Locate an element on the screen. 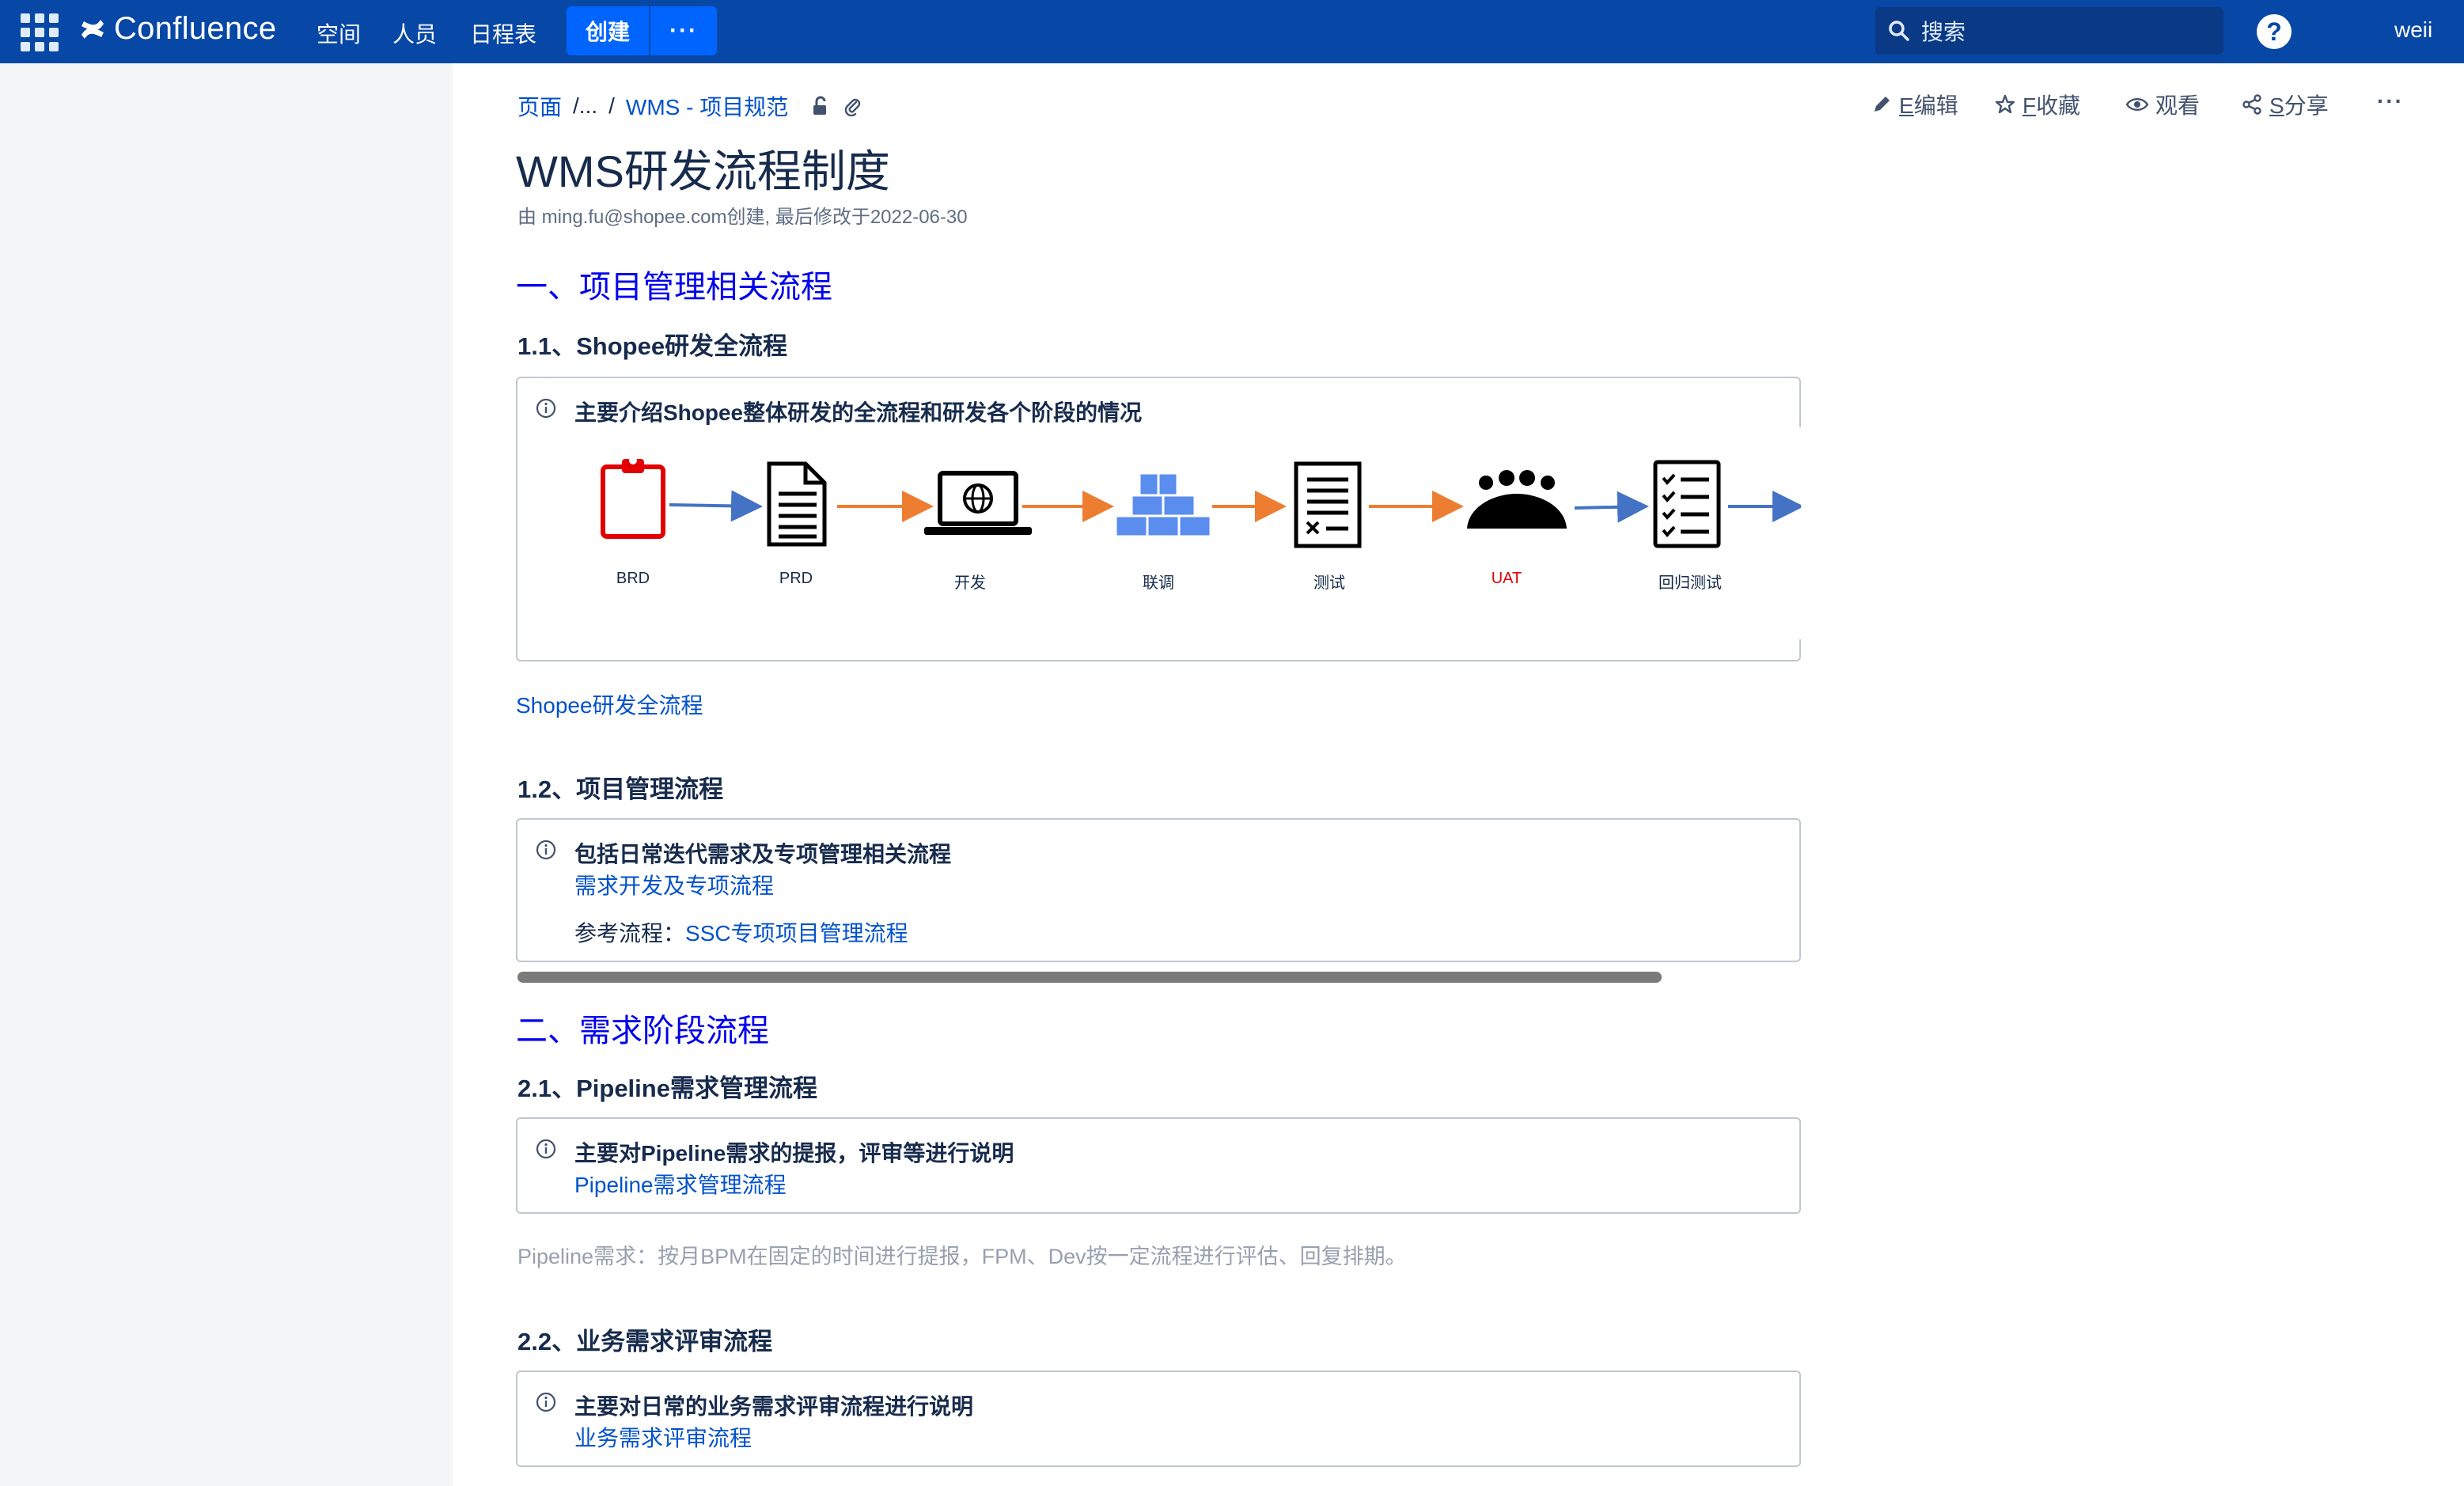  checklist-icon is located at coordinates (1687, 504).